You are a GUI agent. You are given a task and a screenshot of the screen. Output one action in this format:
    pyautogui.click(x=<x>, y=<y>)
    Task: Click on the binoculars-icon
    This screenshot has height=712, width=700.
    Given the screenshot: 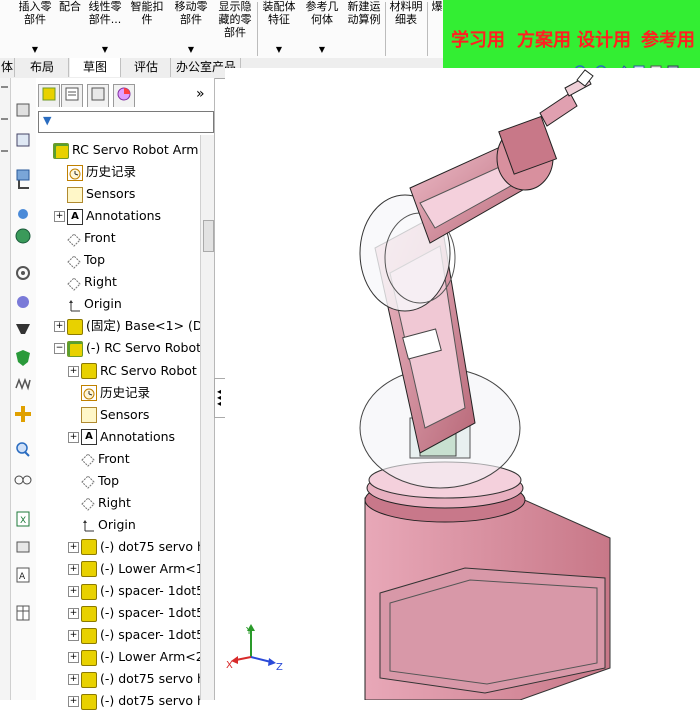 What is the action you would take?
    pyautogui.click(x=23, y=480)
    